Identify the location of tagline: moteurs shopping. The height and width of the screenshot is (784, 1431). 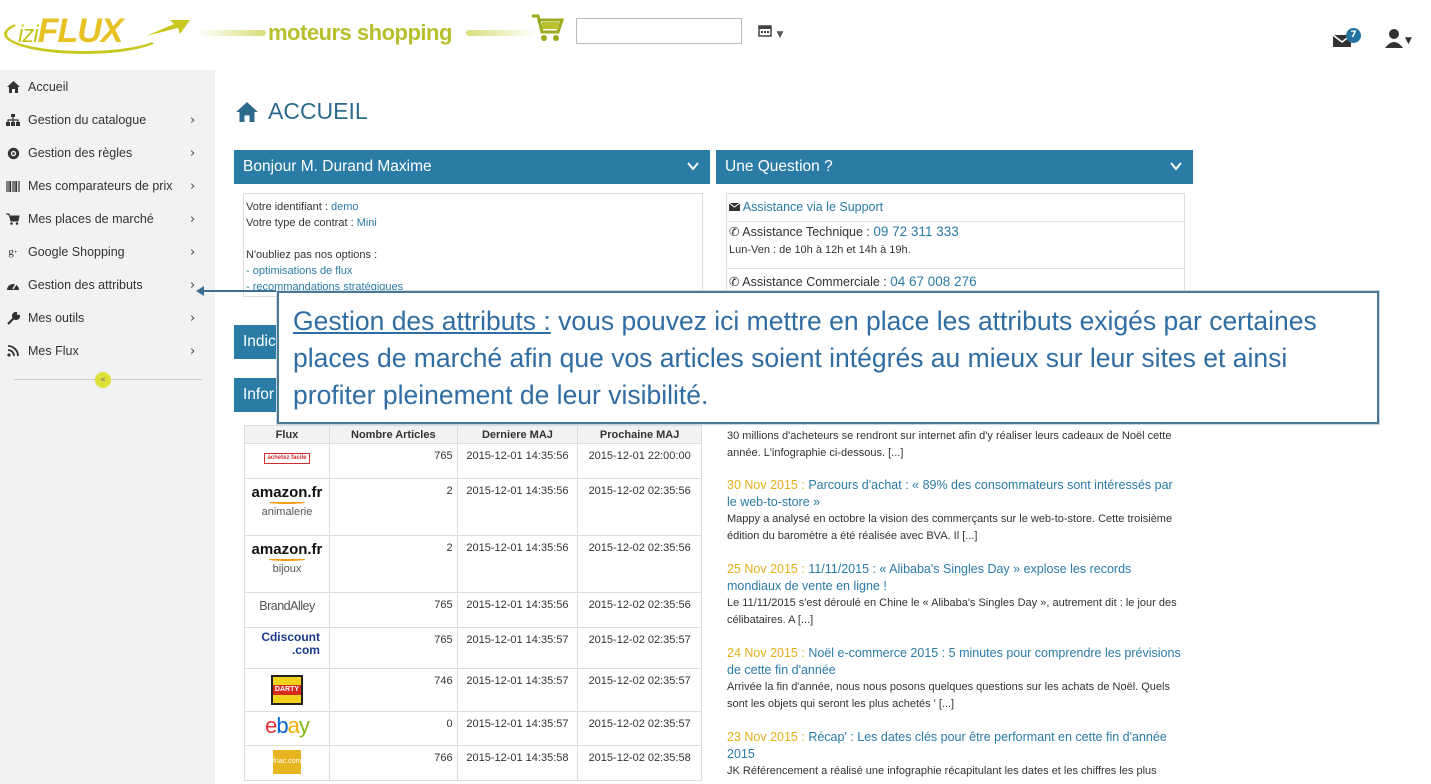
(360, 32).